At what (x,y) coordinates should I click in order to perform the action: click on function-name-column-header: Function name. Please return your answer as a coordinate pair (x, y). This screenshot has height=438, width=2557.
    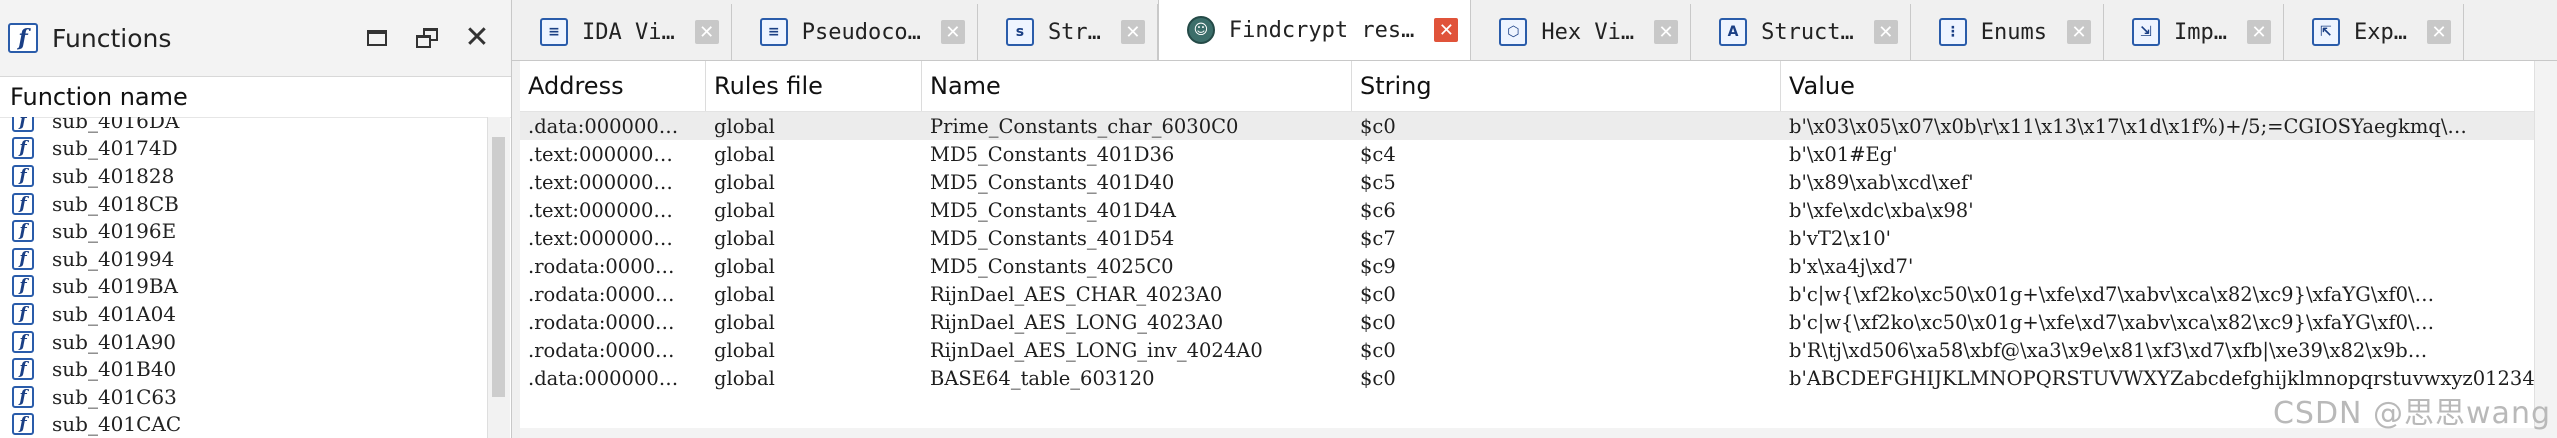
    Looking at the image, I should click on (255, 97).